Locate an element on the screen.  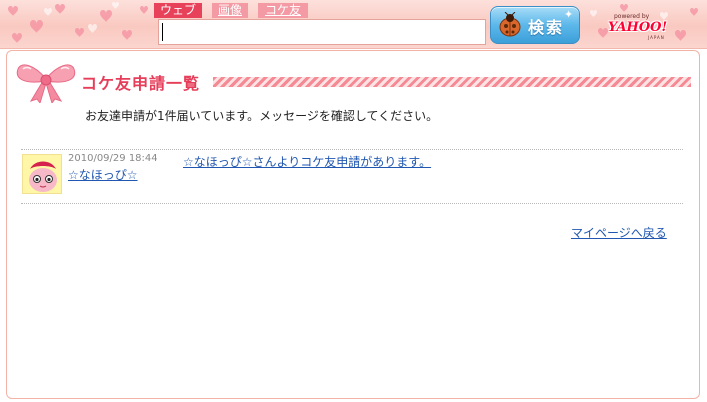
text-caret is located at coordinates (162, 32).